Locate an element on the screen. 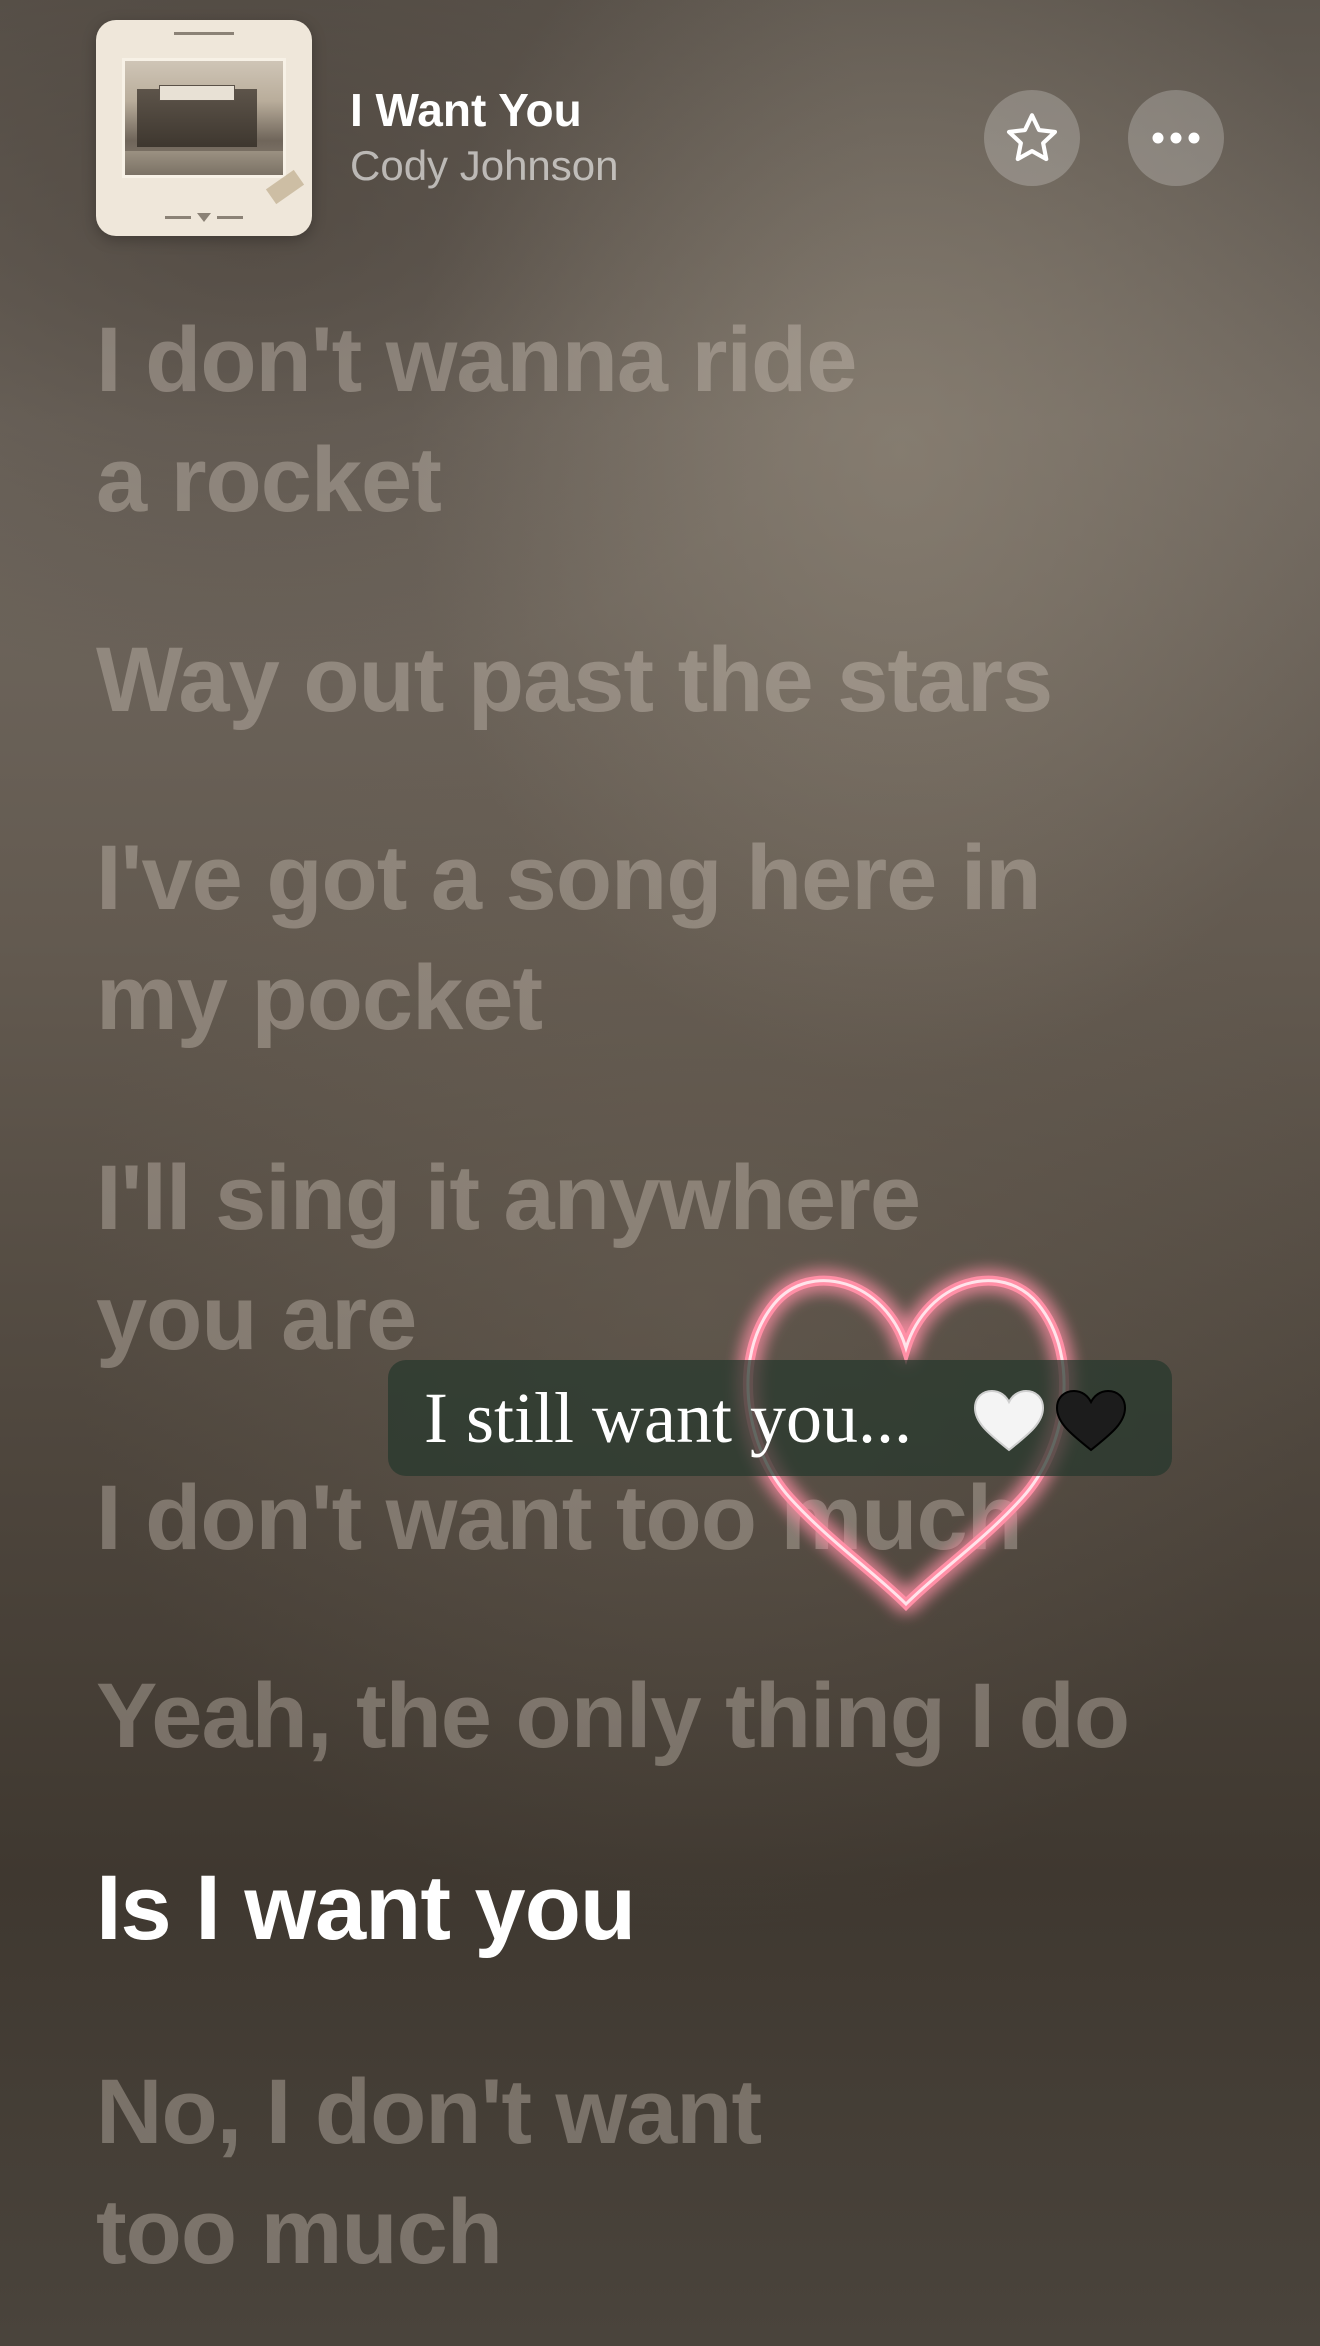 The width and height of the screenshot is (1320, 2346). favorite-button is located at coordinates (1032, 138).